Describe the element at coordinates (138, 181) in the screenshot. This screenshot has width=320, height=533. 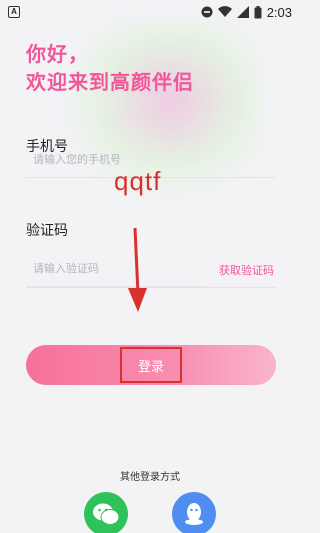
I see `annotation-text: qqtf` at that location.